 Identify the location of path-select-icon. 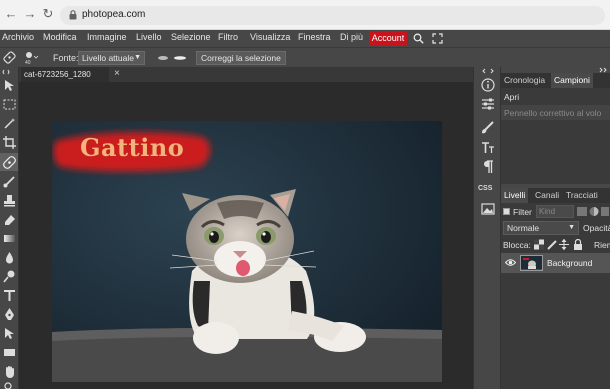
(9, 333).